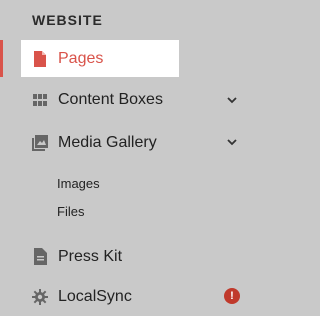 Image resolution: width=320 pixels, height=316 pixels. I want to click on sidebar-item-localsync: LocalSync, so click(100, 296).